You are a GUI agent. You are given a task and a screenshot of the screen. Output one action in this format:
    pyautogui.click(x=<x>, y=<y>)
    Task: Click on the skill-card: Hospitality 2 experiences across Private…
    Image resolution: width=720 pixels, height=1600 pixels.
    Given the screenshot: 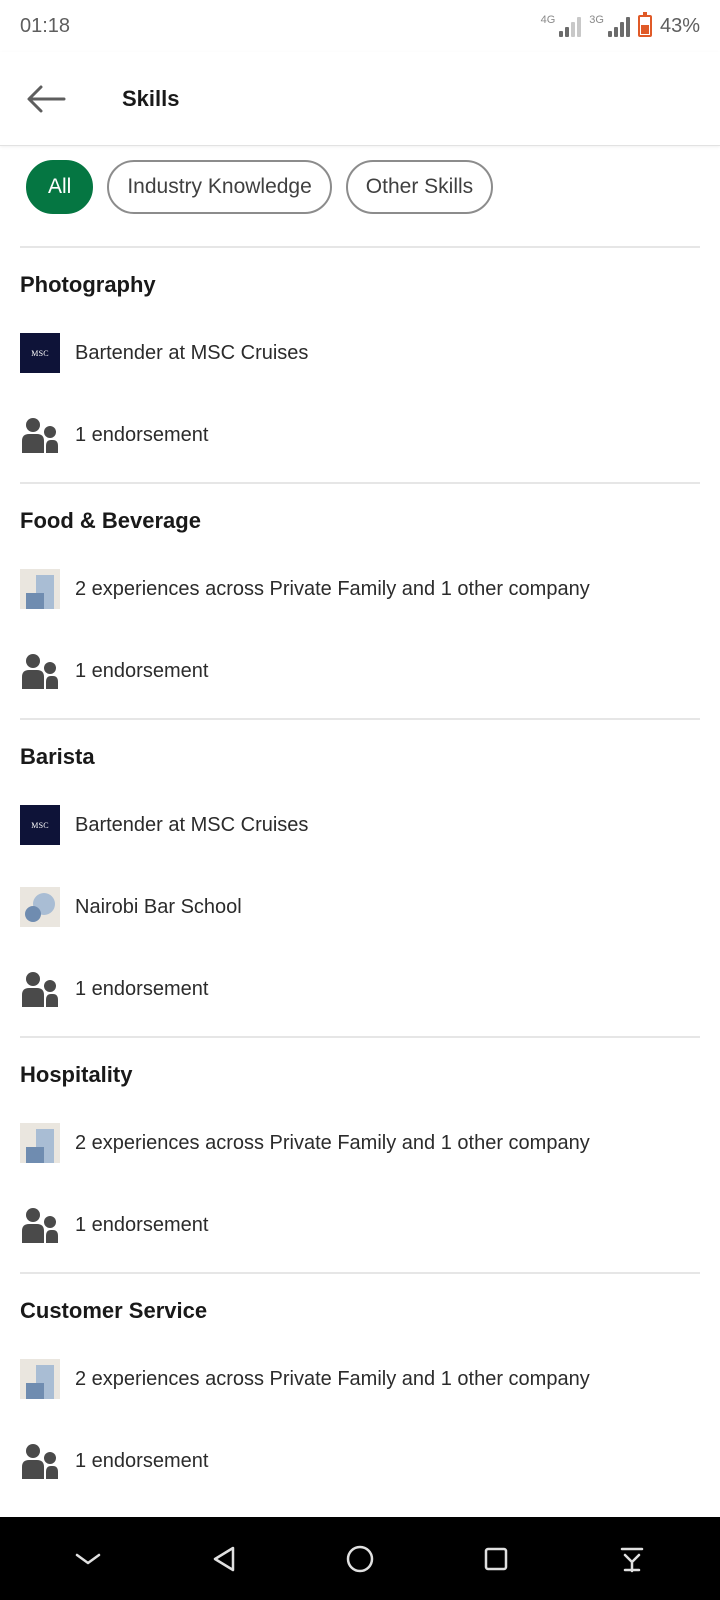 What is the action you would take?
    pyautogui.click(x=360, y=1154)
    